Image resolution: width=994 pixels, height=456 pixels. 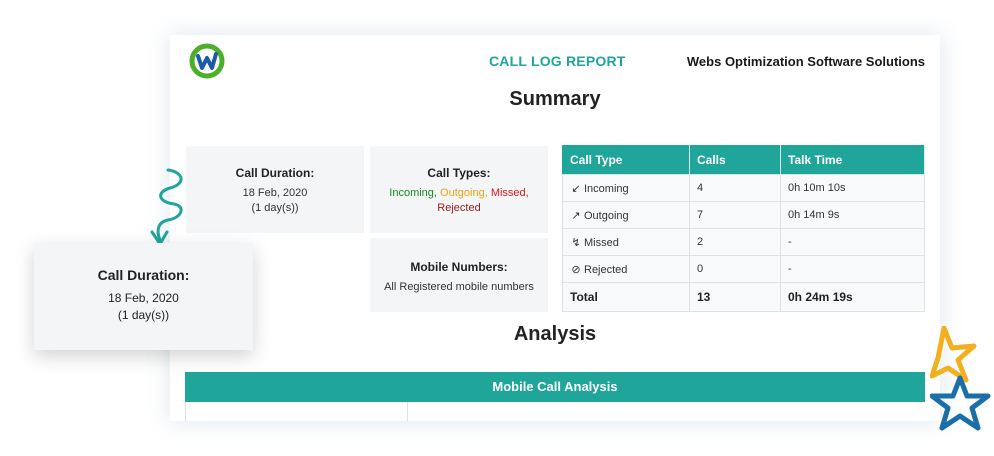 I want to click on row-missed-type: ↯ Missed, so click(x=626, y=242).